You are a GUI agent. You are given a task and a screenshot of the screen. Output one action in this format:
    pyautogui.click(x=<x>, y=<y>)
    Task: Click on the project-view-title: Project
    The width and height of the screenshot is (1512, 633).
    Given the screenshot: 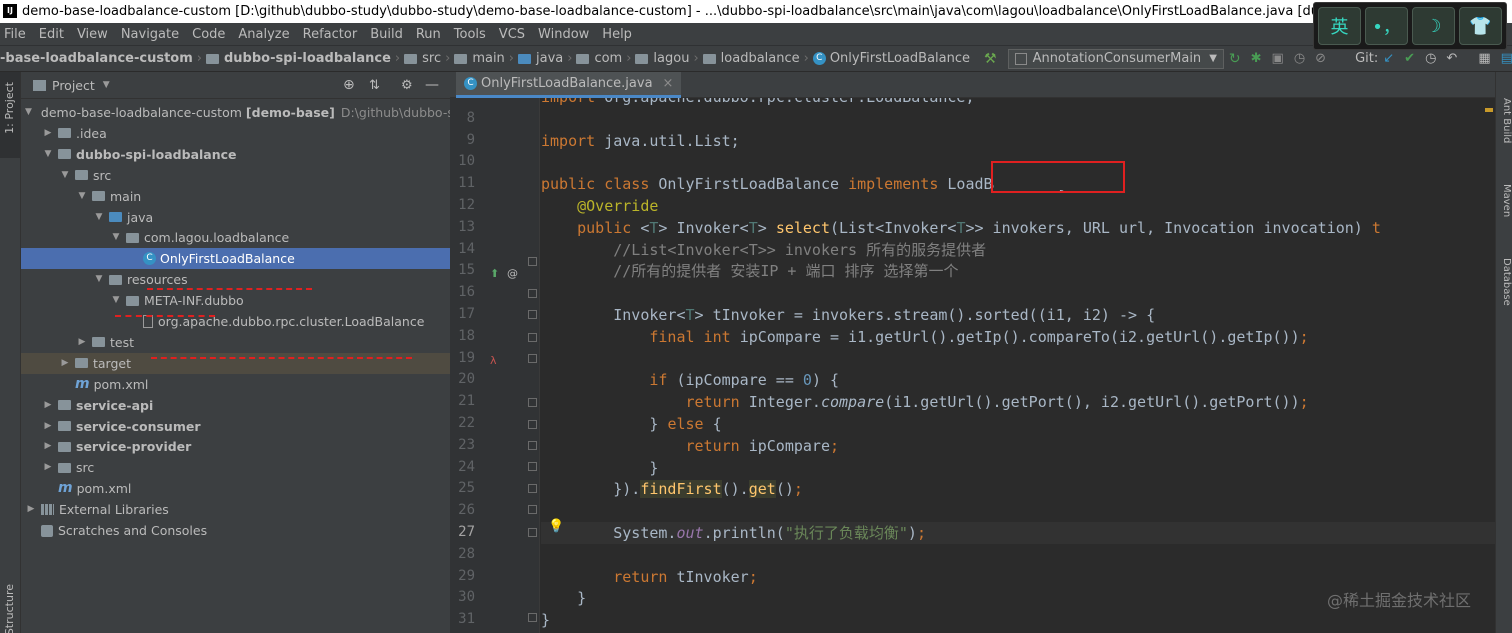 What is the action you would take?
    pyautogui.click(x=73, y=85)
    